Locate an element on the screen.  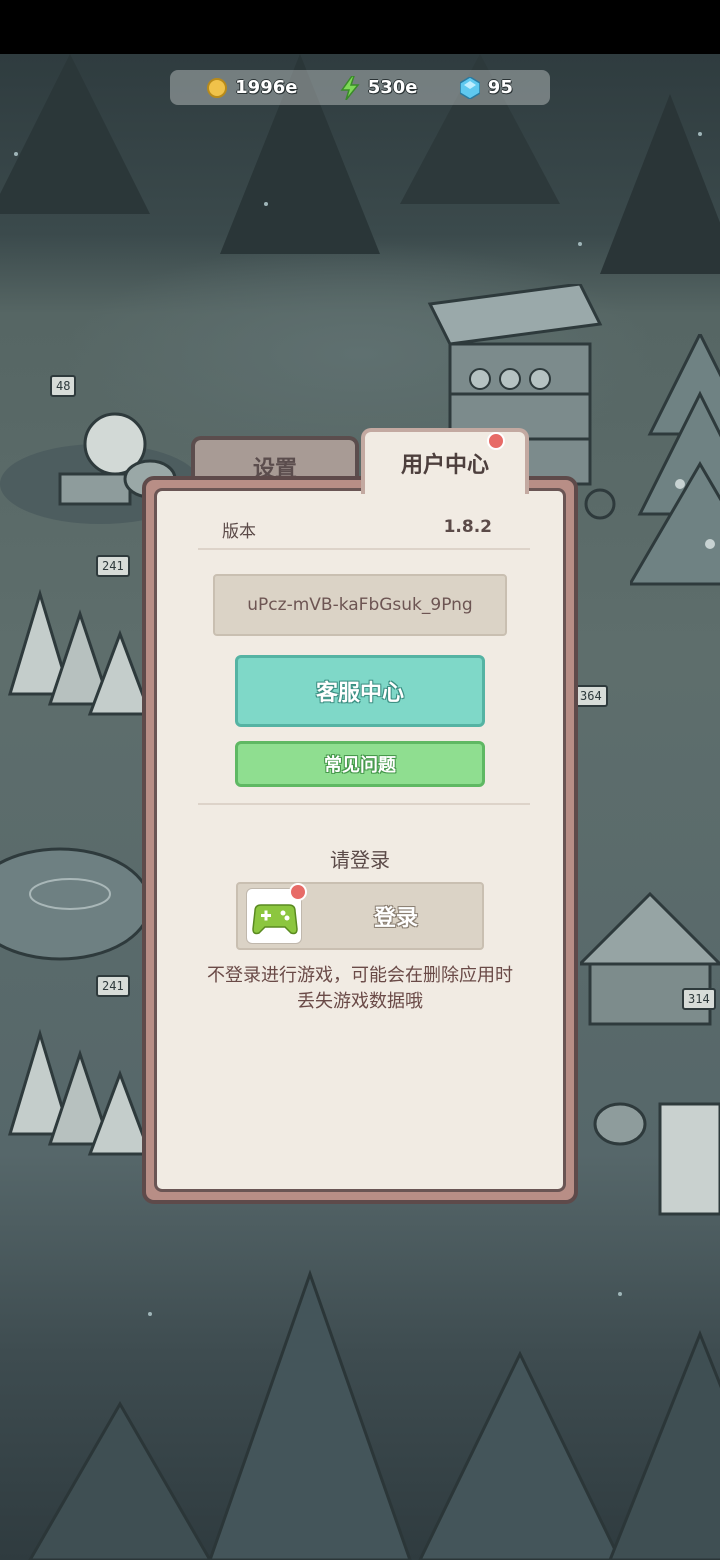
left-plants-lower is located at coordinates (80, 1092).